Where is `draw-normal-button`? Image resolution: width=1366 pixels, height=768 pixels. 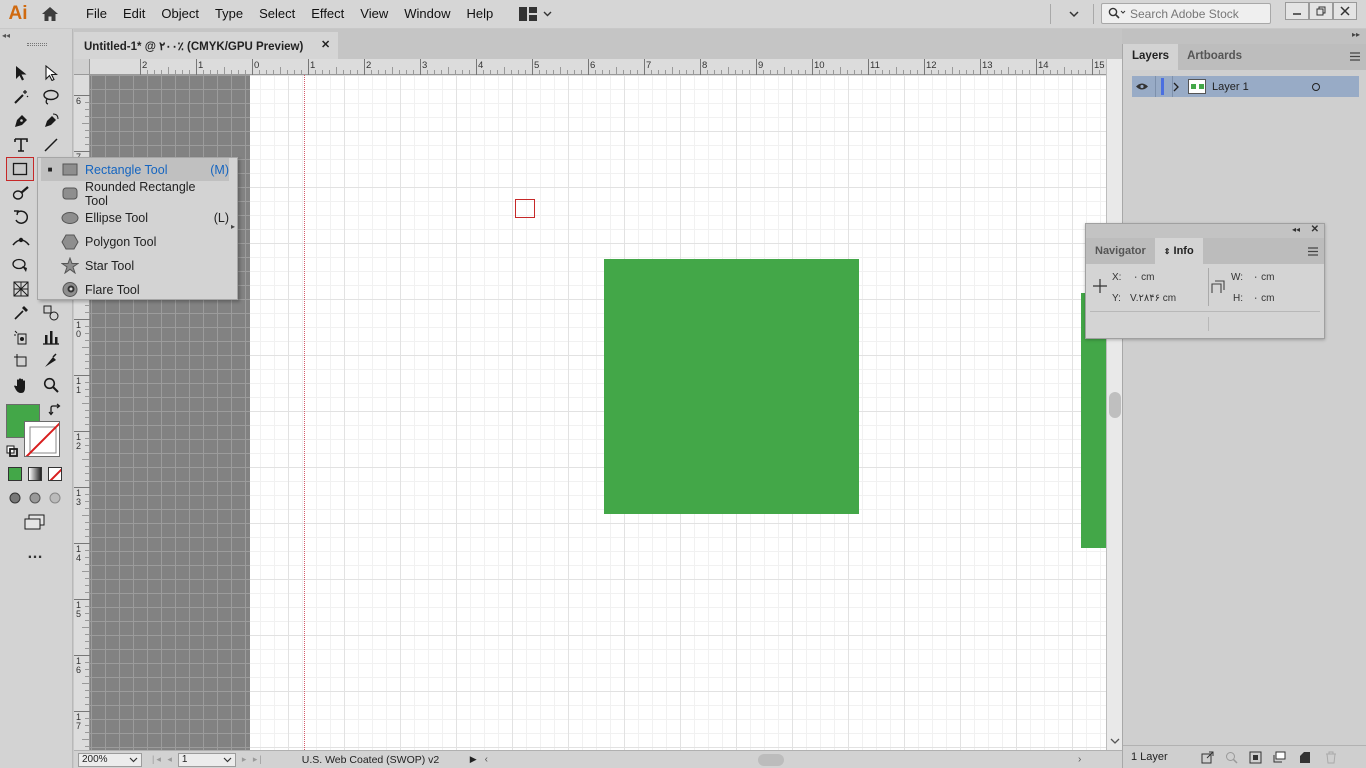
draw-normal-button is located at coordinates (15, 499).